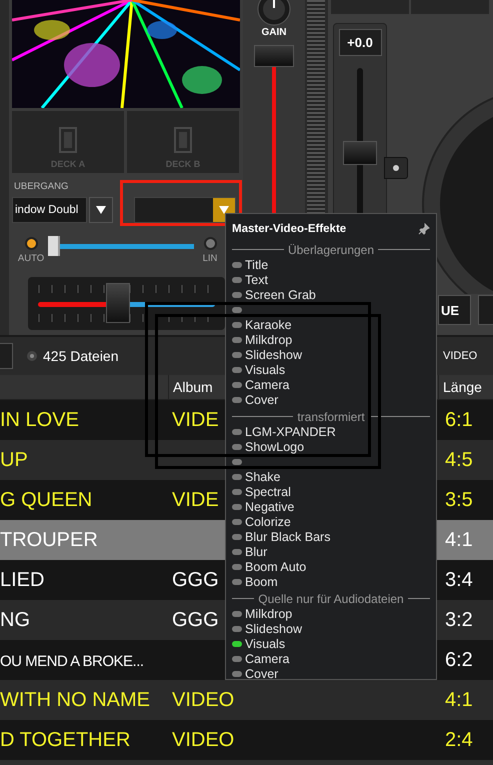 The width and height of the screenshot is (493, 765). What do you see at coordinates (459, 419) in the screenshot?
I see `track-length: 6:1` at bounding box center [459, 419].